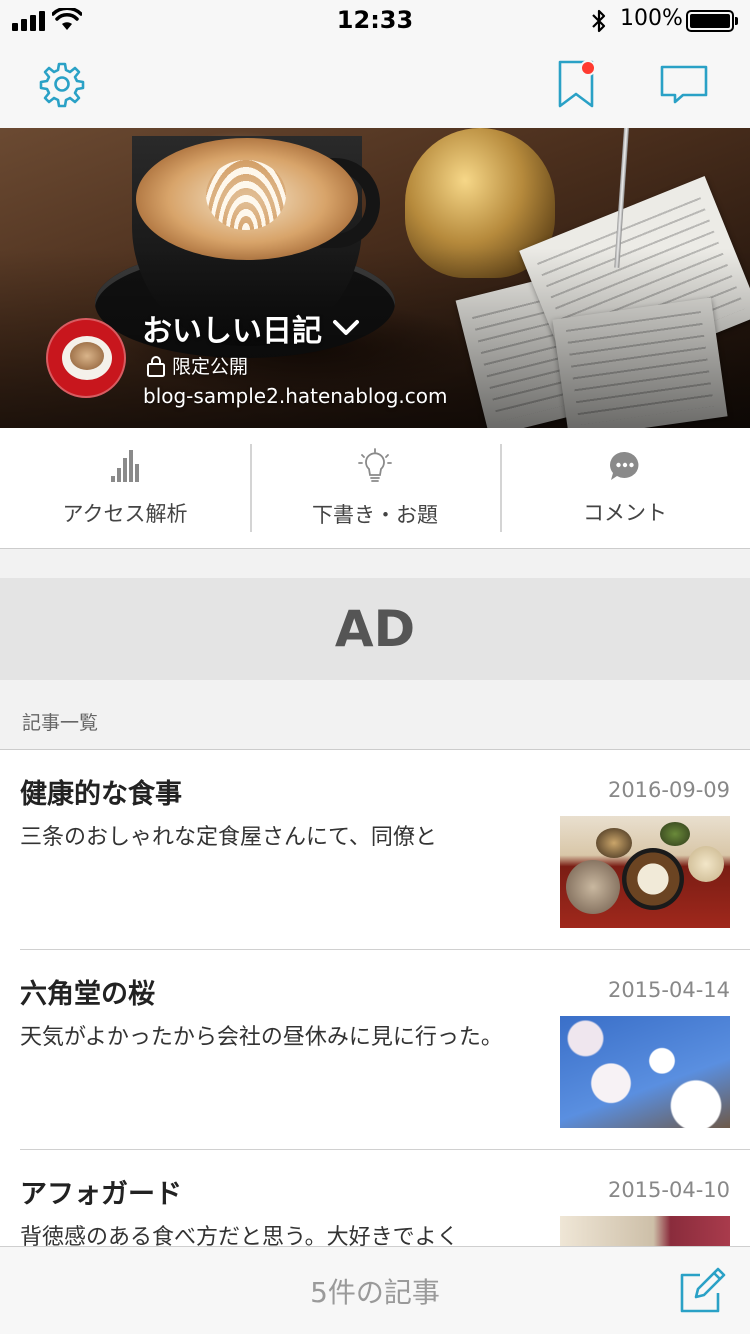  I want to click on action-label: コメント, so click(625, 513).